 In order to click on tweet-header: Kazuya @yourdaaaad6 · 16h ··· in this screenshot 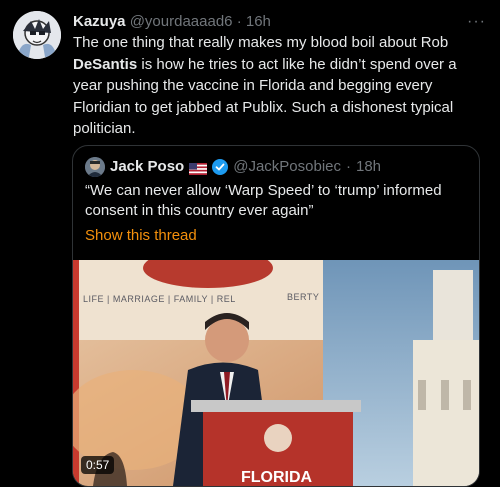, I will do `click(279, 22)`.